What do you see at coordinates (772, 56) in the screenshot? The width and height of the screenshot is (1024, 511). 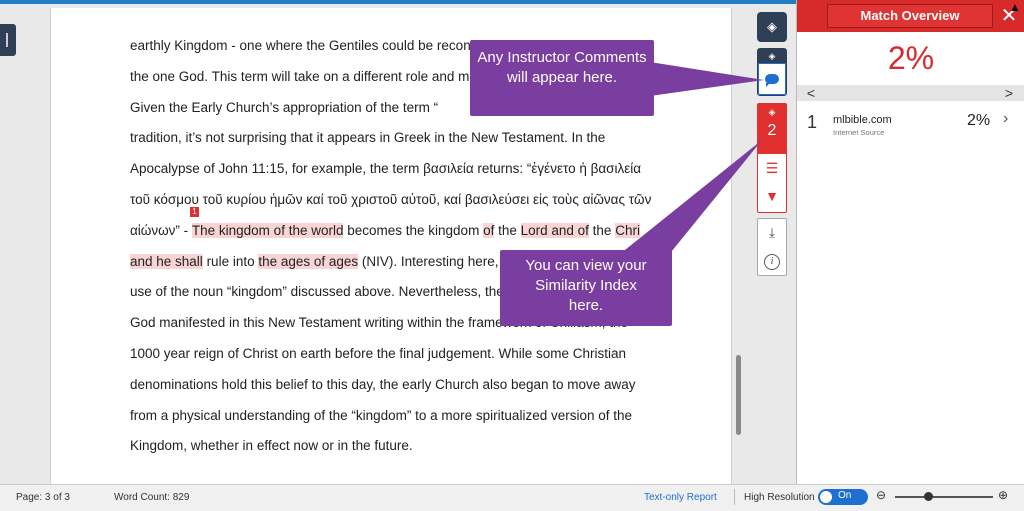 I see `layers-small-icon: ◈` at bounding box center [772, 56].